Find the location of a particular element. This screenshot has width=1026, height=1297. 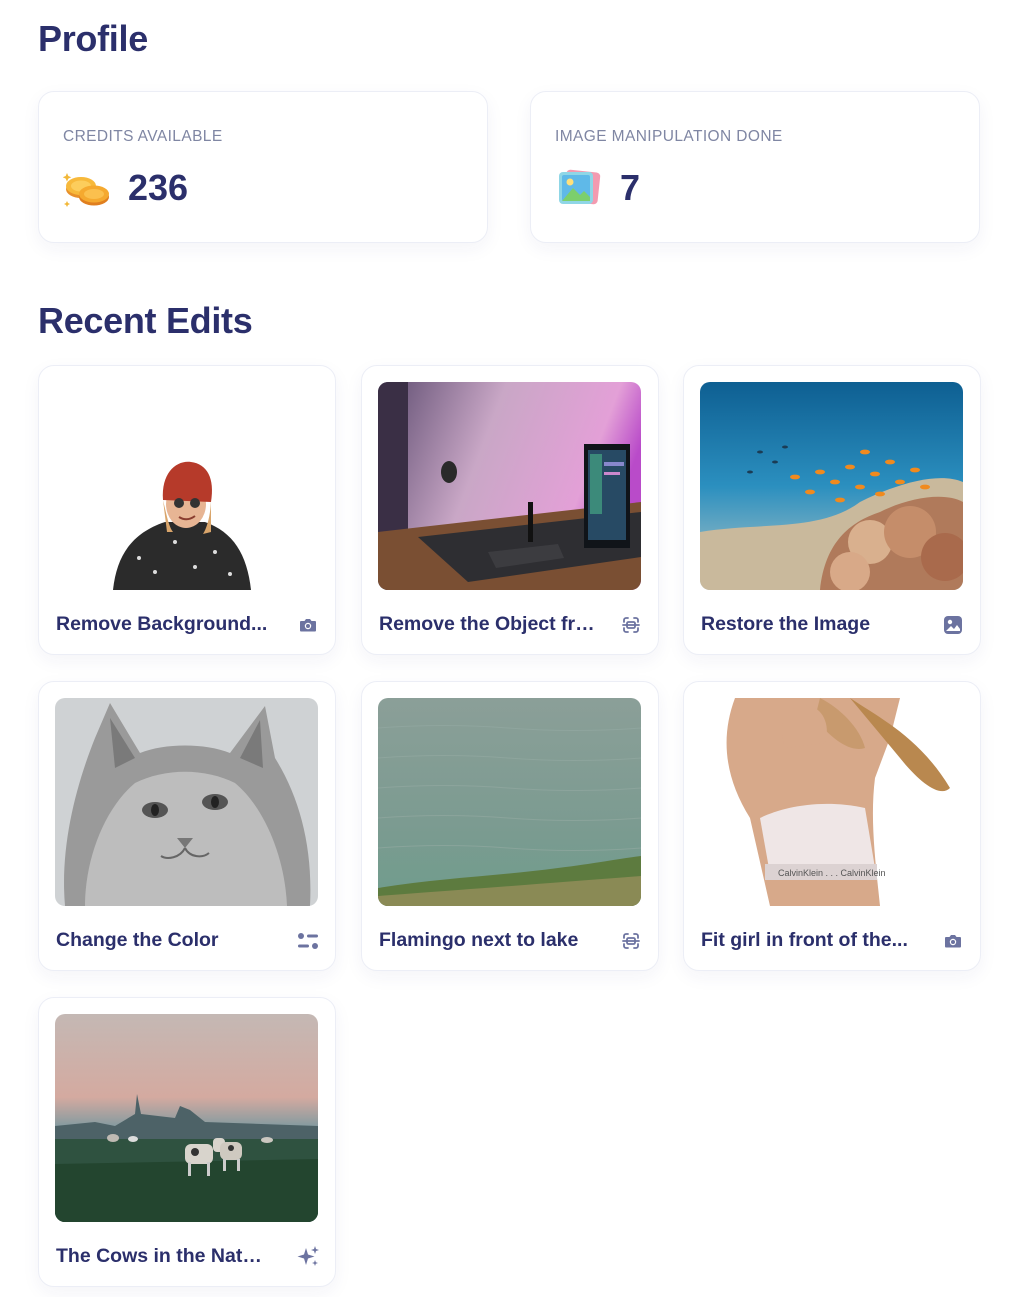

page-title: Profile is located at coordinates (93, 38).